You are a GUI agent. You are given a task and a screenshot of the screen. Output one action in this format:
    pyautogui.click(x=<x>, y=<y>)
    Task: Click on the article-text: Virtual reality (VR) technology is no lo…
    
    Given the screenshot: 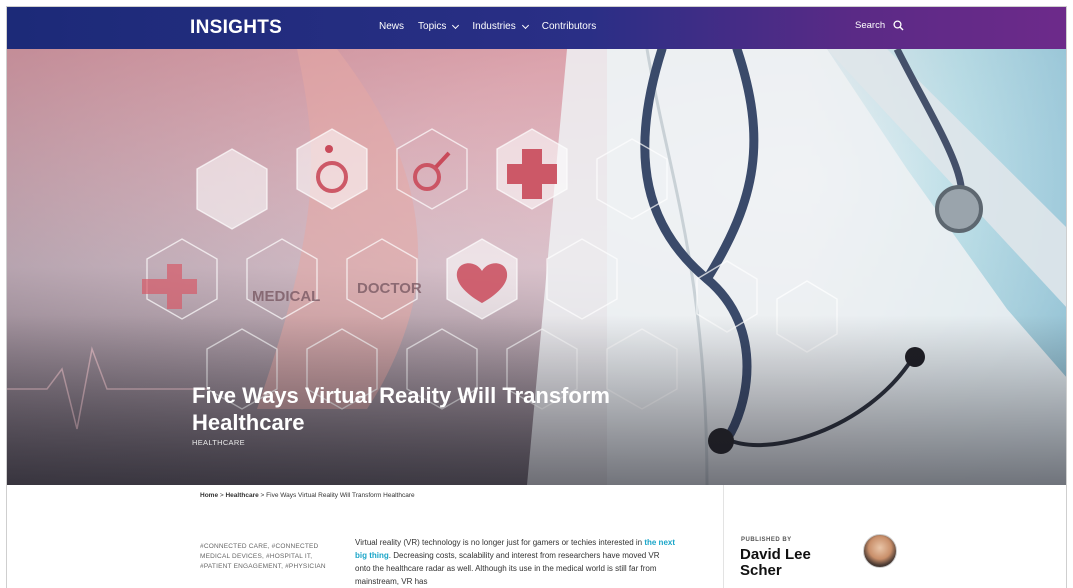 What is the action you would take?
    pyautogui.click(x=515, y=562)
    